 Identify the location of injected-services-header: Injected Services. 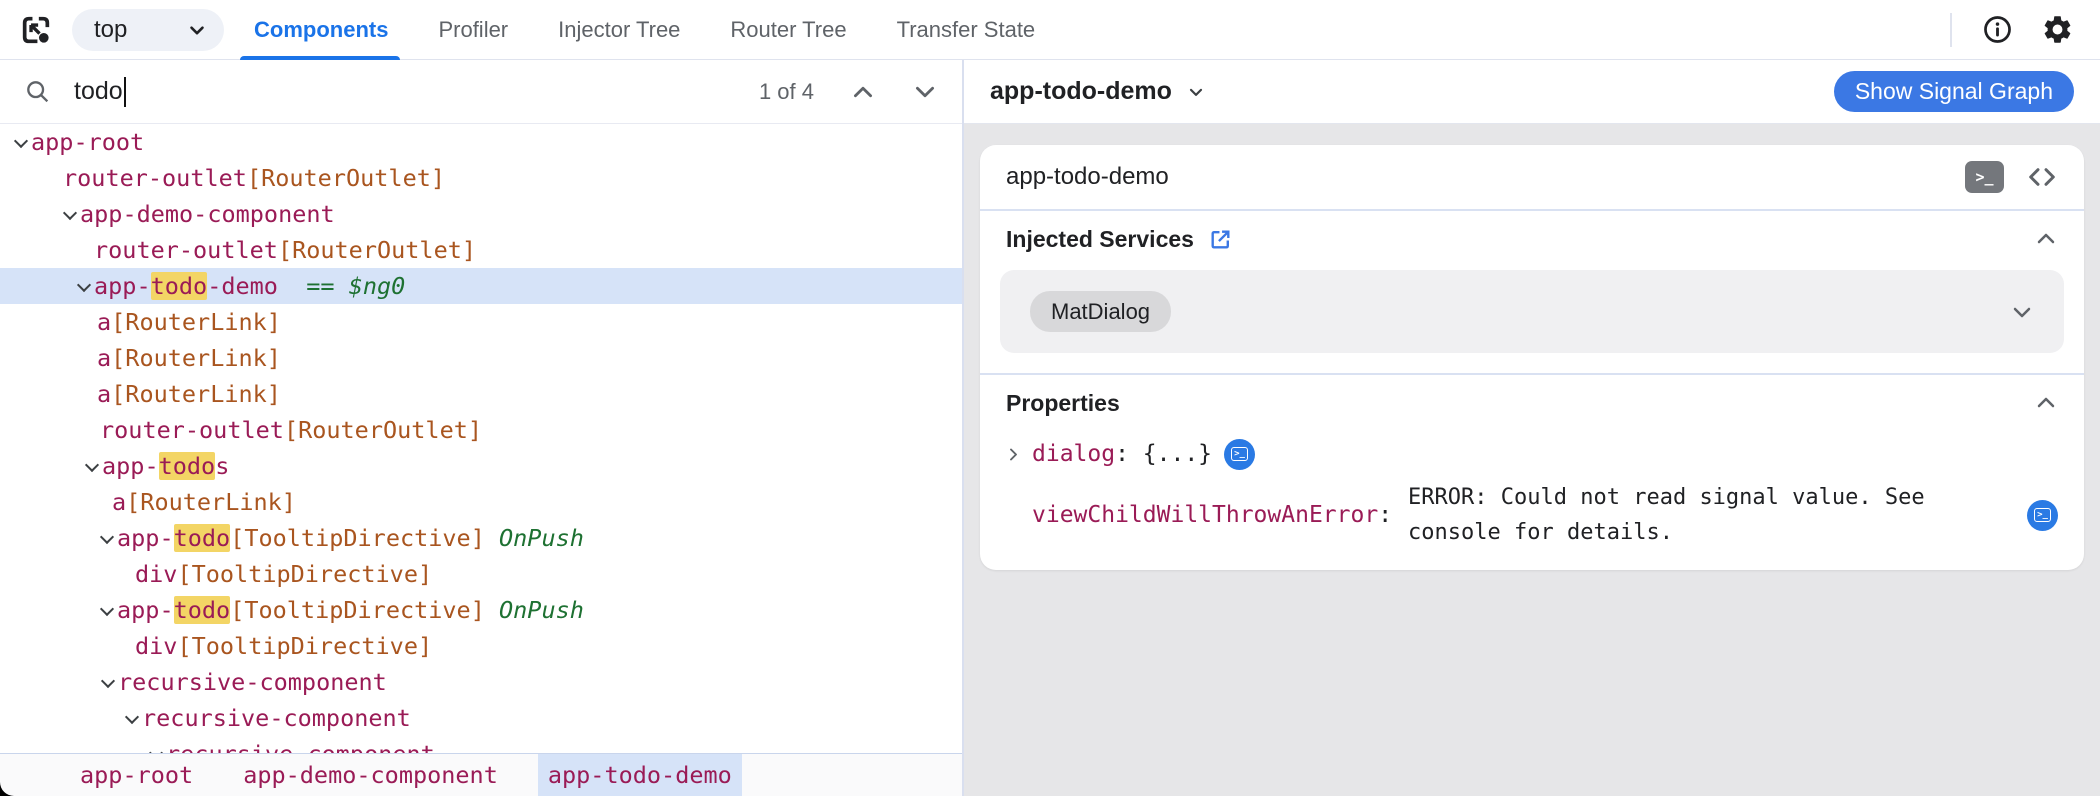
(1532, 239).